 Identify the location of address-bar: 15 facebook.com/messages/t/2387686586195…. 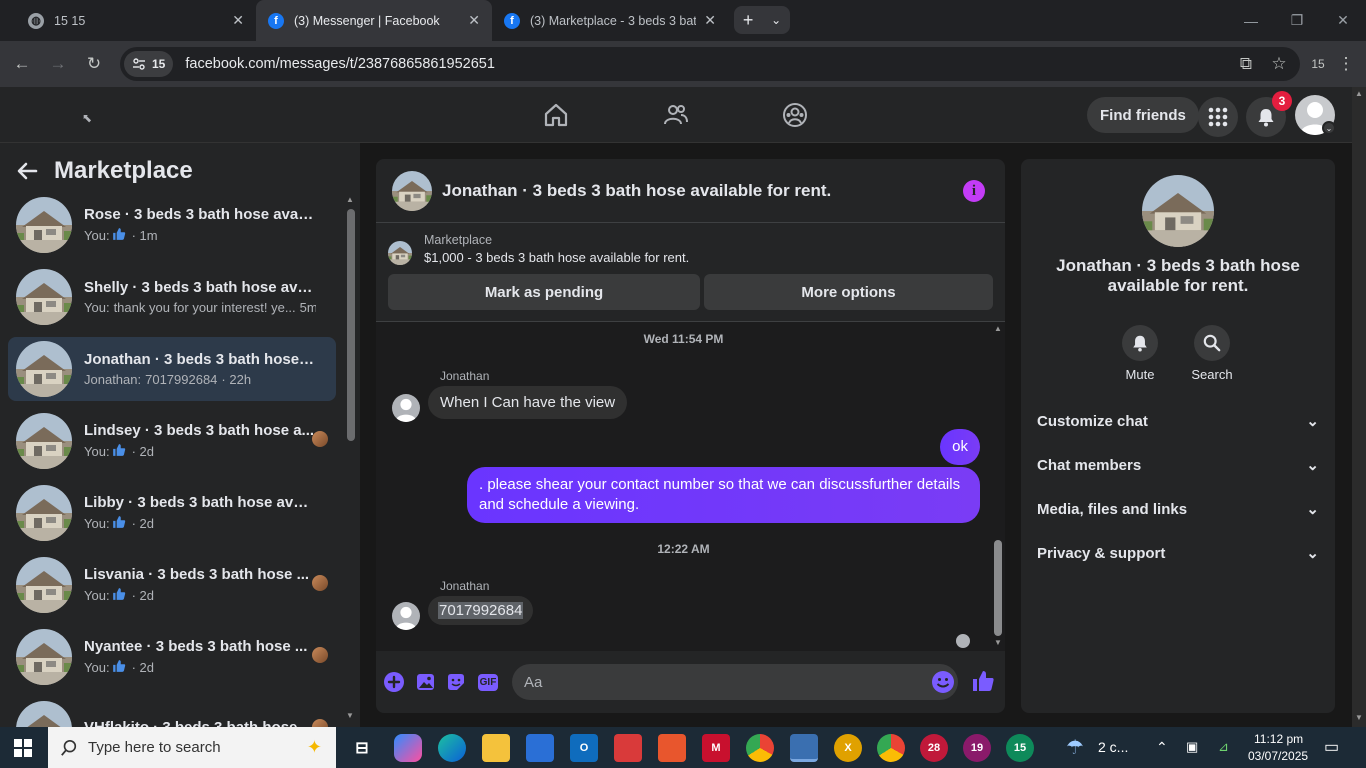
(710, 64).